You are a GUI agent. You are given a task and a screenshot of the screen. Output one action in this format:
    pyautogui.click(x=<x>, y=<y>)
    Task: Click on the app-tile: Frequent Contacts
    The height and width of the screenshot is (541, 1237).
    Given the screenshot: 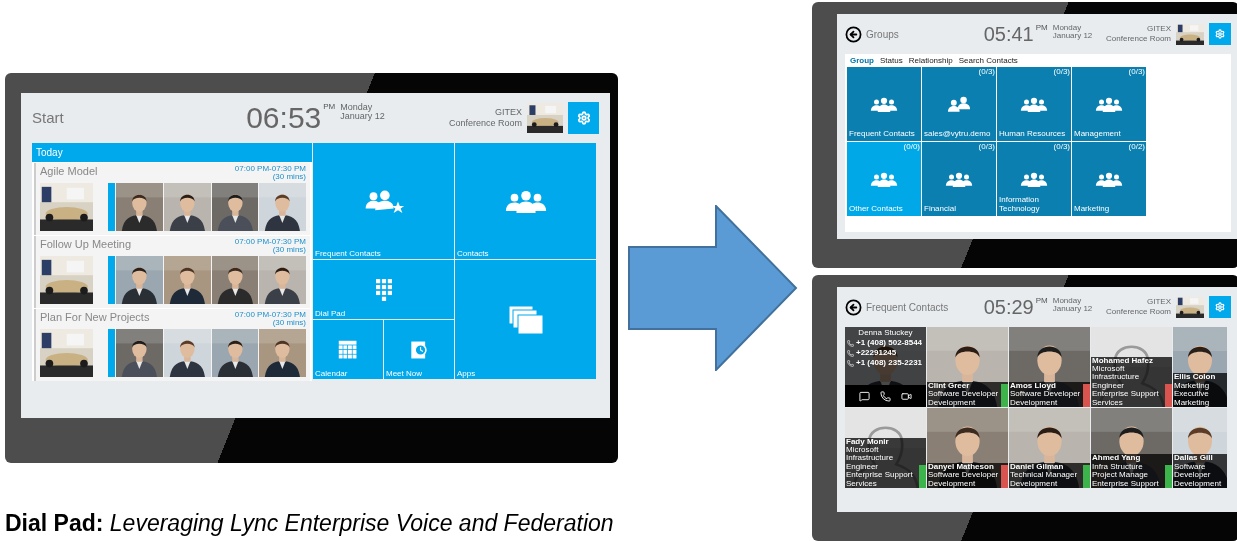 What is the action you would take?
    pyautogui.click(x=383, y=201)
    